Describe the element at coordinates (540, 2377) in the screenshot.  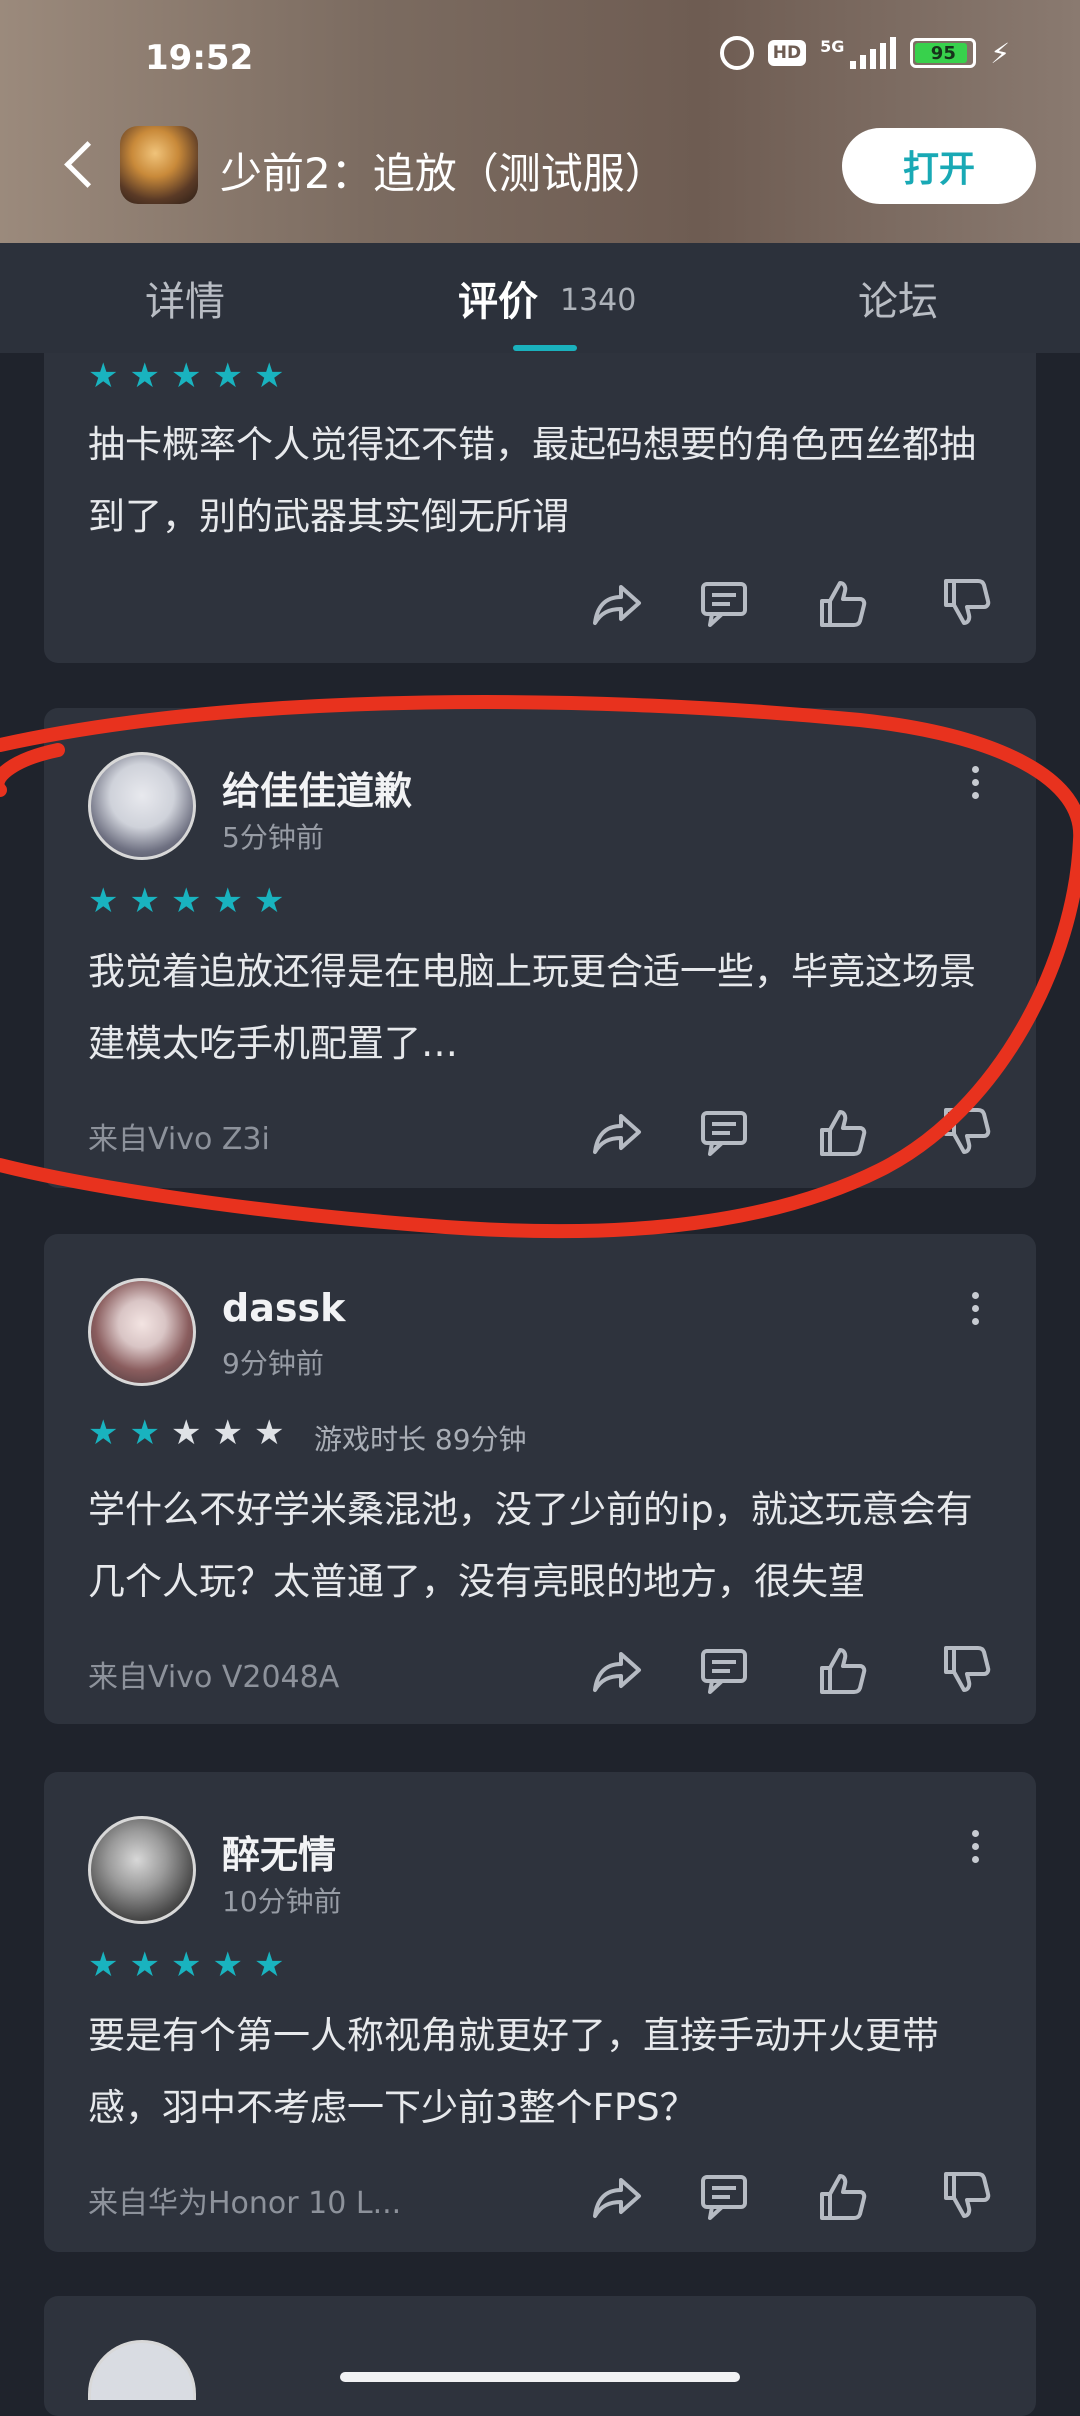
I see `home-indicator` at that location.